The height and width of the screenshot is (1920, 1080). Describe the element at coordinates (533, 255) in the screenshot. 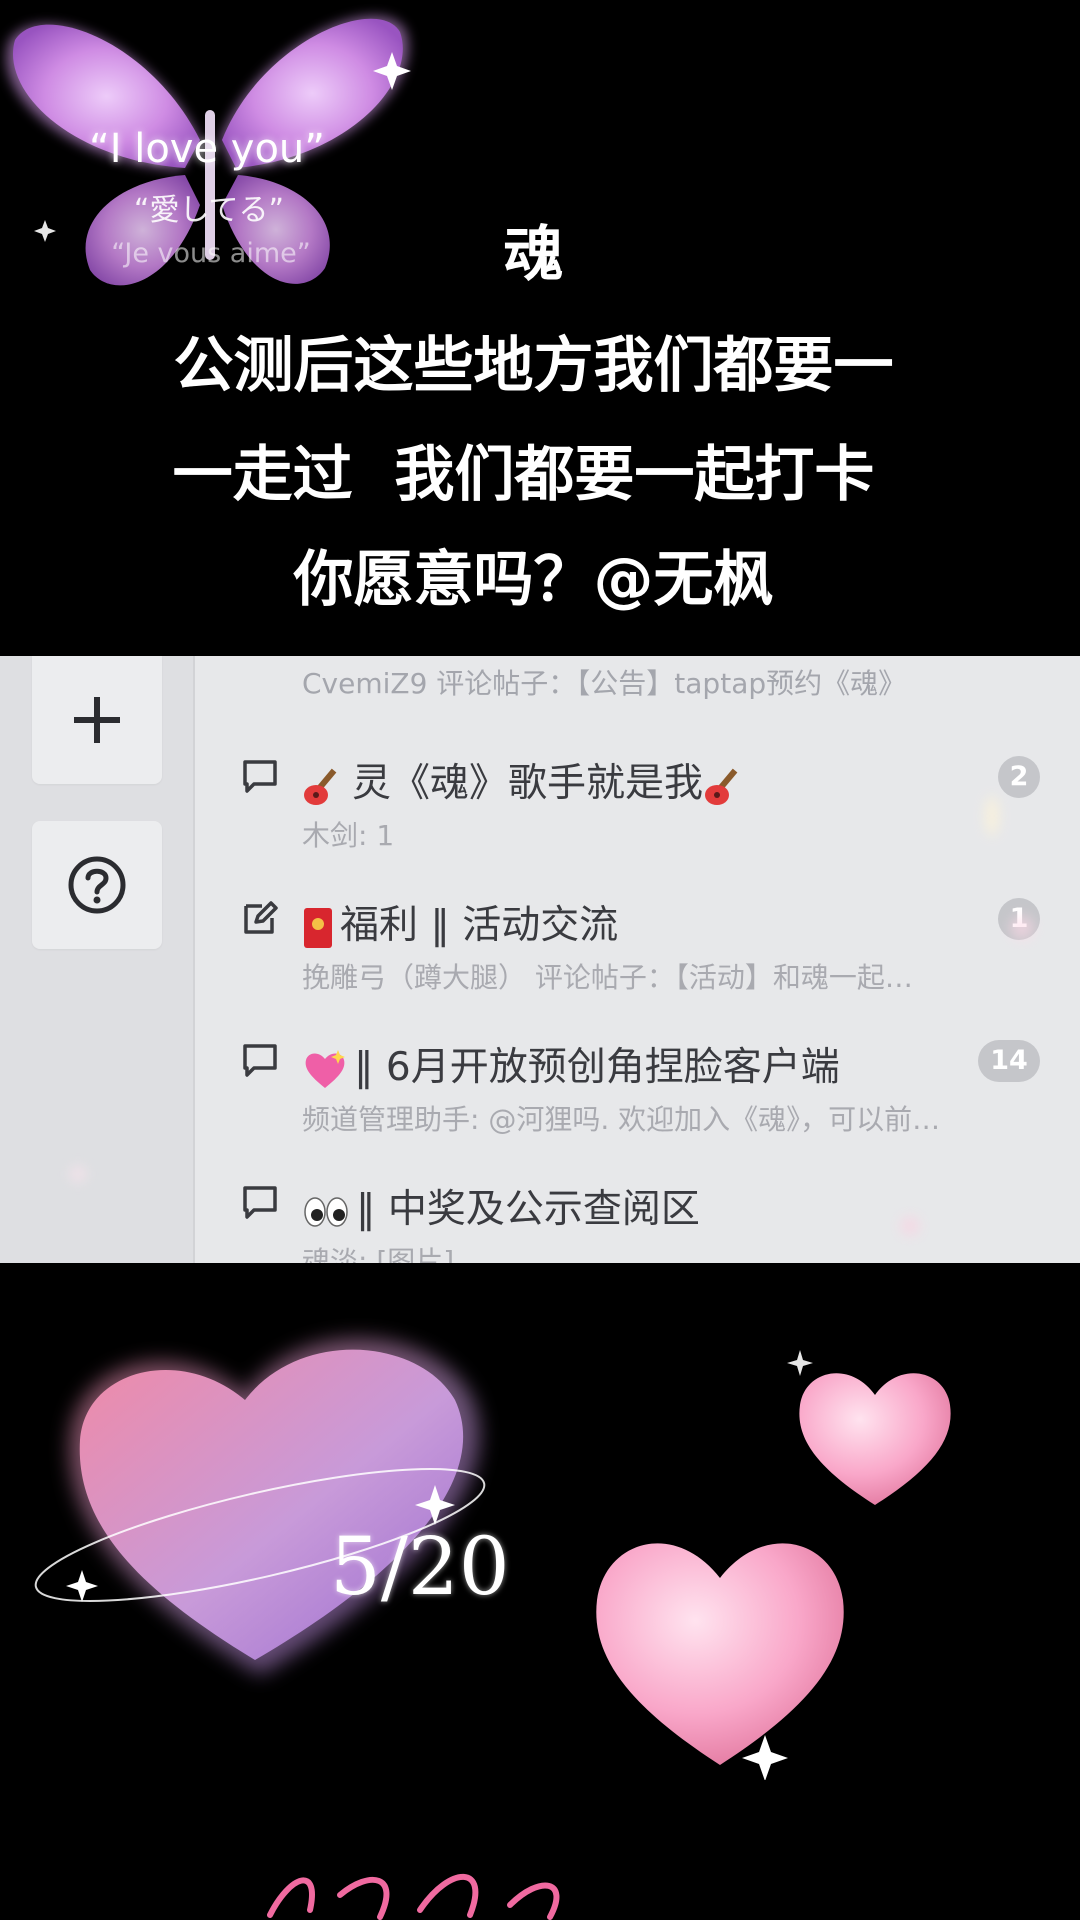

I see `caption-title: 魂` at that location.